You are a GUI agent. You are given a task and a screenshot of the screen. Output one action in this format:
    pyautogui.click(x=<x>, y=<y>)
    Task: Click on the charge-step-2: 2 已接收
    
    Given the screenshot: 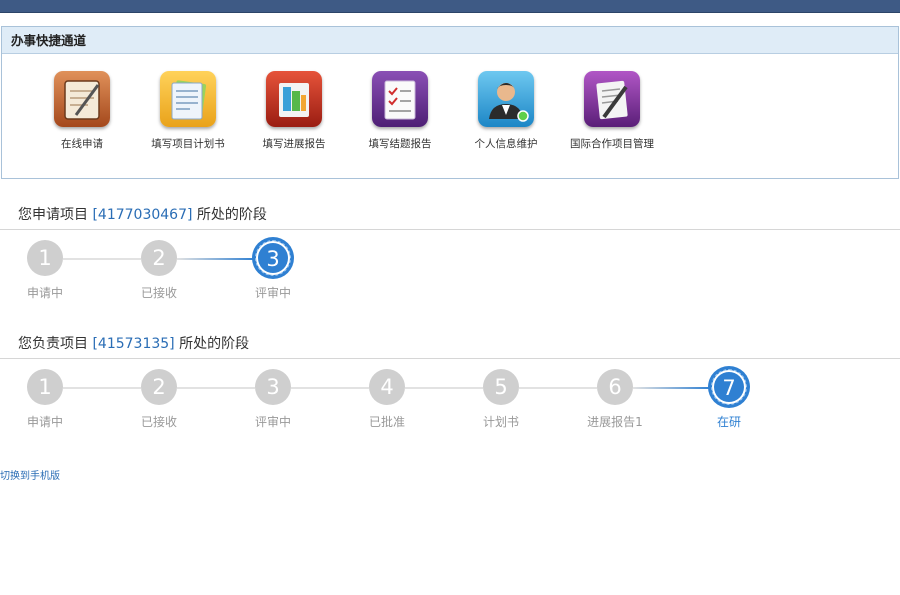 What is the action you would take?
    pyautogui.click(x=159, y=399)
    